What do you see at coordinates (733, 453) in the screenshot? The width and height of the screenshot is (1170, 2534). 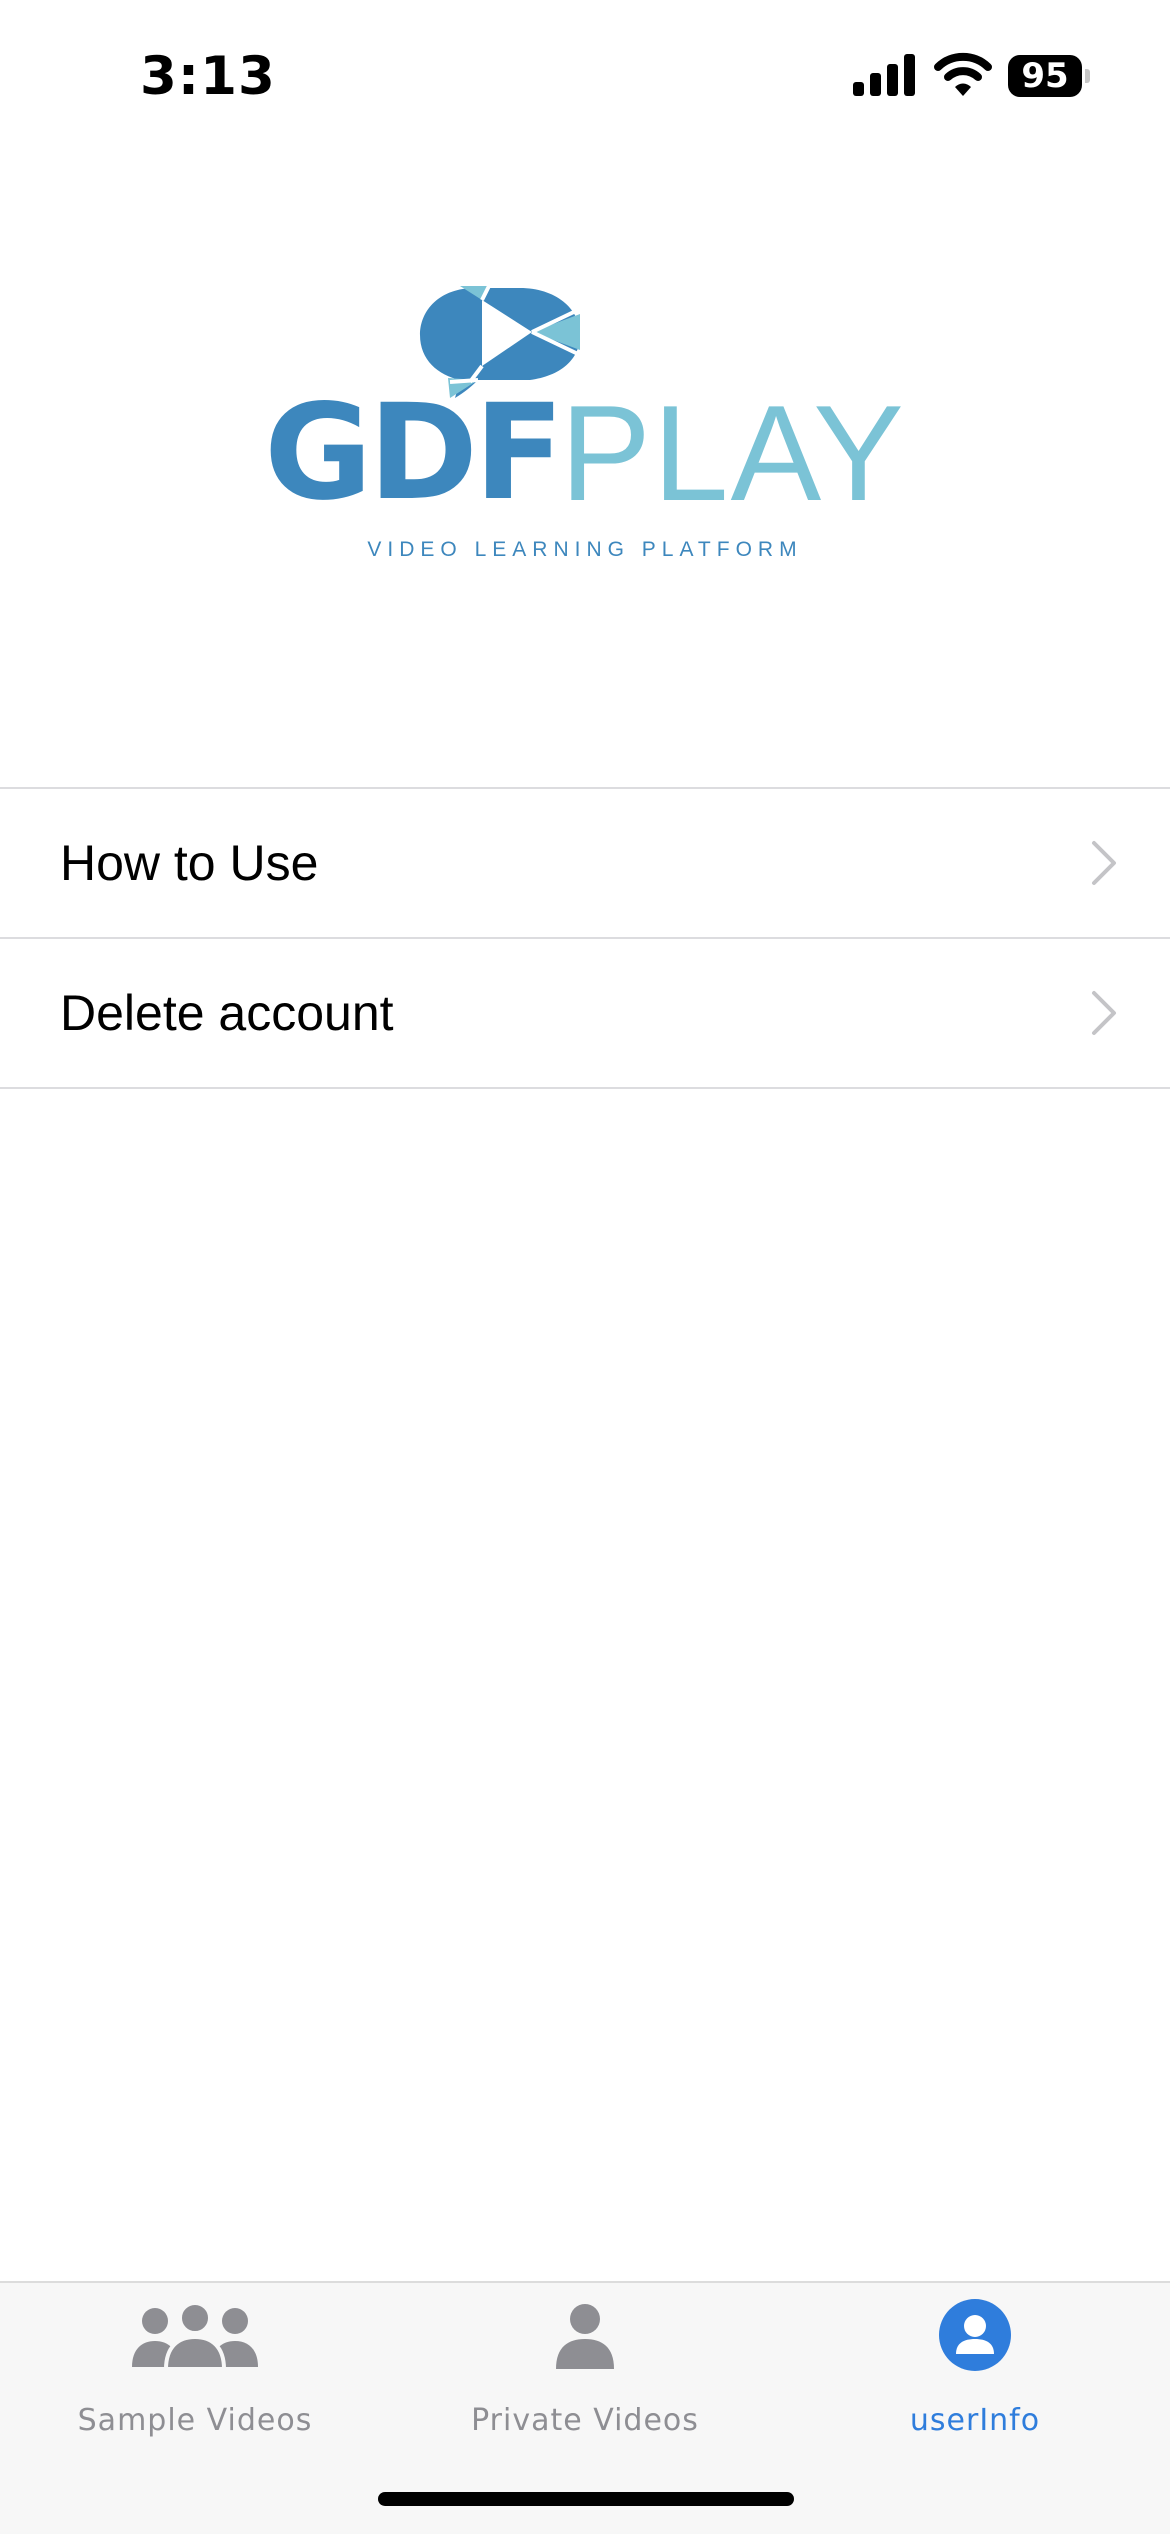 I see `logo-play: PLAY` at bounding box center [733, 453].